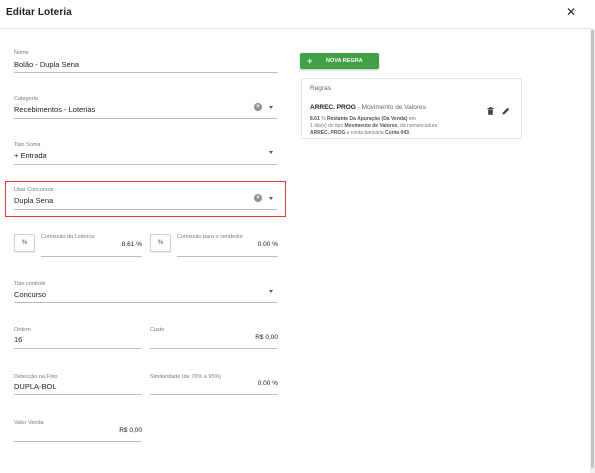  Describe the element at coordinates (592, 249) in the screenshot. I see `scrollbar-thumb` at that location.